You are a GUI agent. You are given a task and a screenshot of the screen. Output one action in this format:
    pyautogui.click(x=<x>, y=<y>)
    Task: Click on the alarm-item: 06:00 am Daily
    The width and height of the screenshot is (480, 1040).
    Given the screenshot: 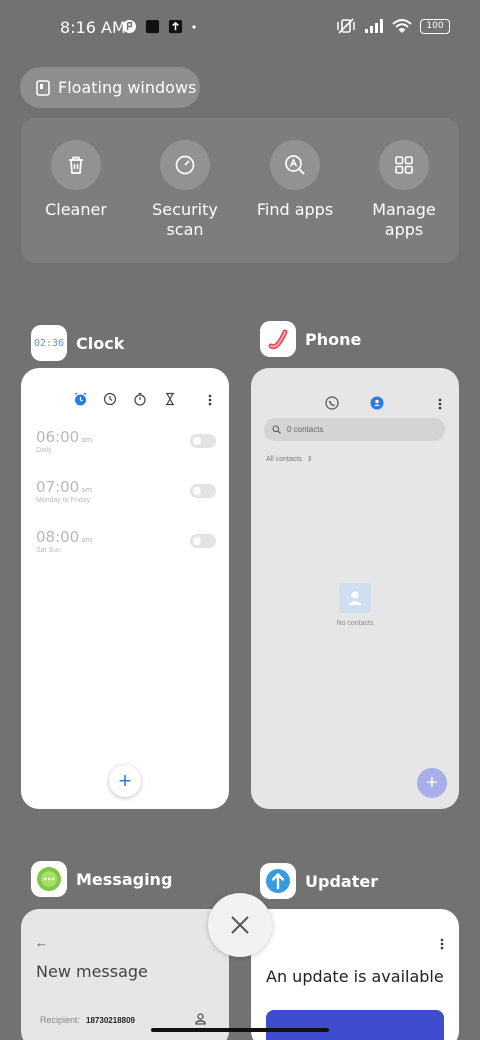 What is the action you would take?
    pyautogui.click(x=126, y=441)
    